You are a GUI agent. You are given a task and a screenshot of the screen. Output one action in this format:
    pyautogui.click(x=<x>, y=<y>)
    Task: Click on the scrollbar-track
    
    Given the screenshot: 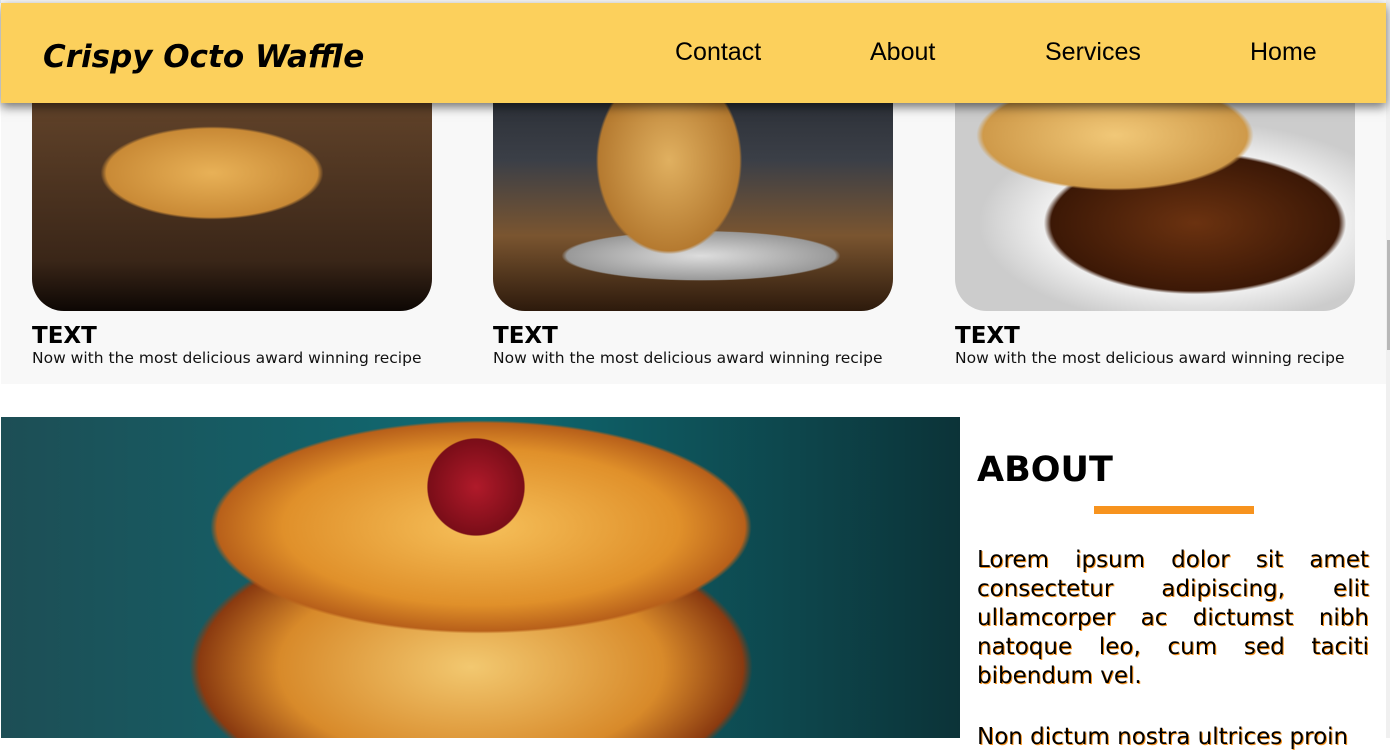 What is the action you would take?
    pyautogui.click(x=1388, y=369)
    